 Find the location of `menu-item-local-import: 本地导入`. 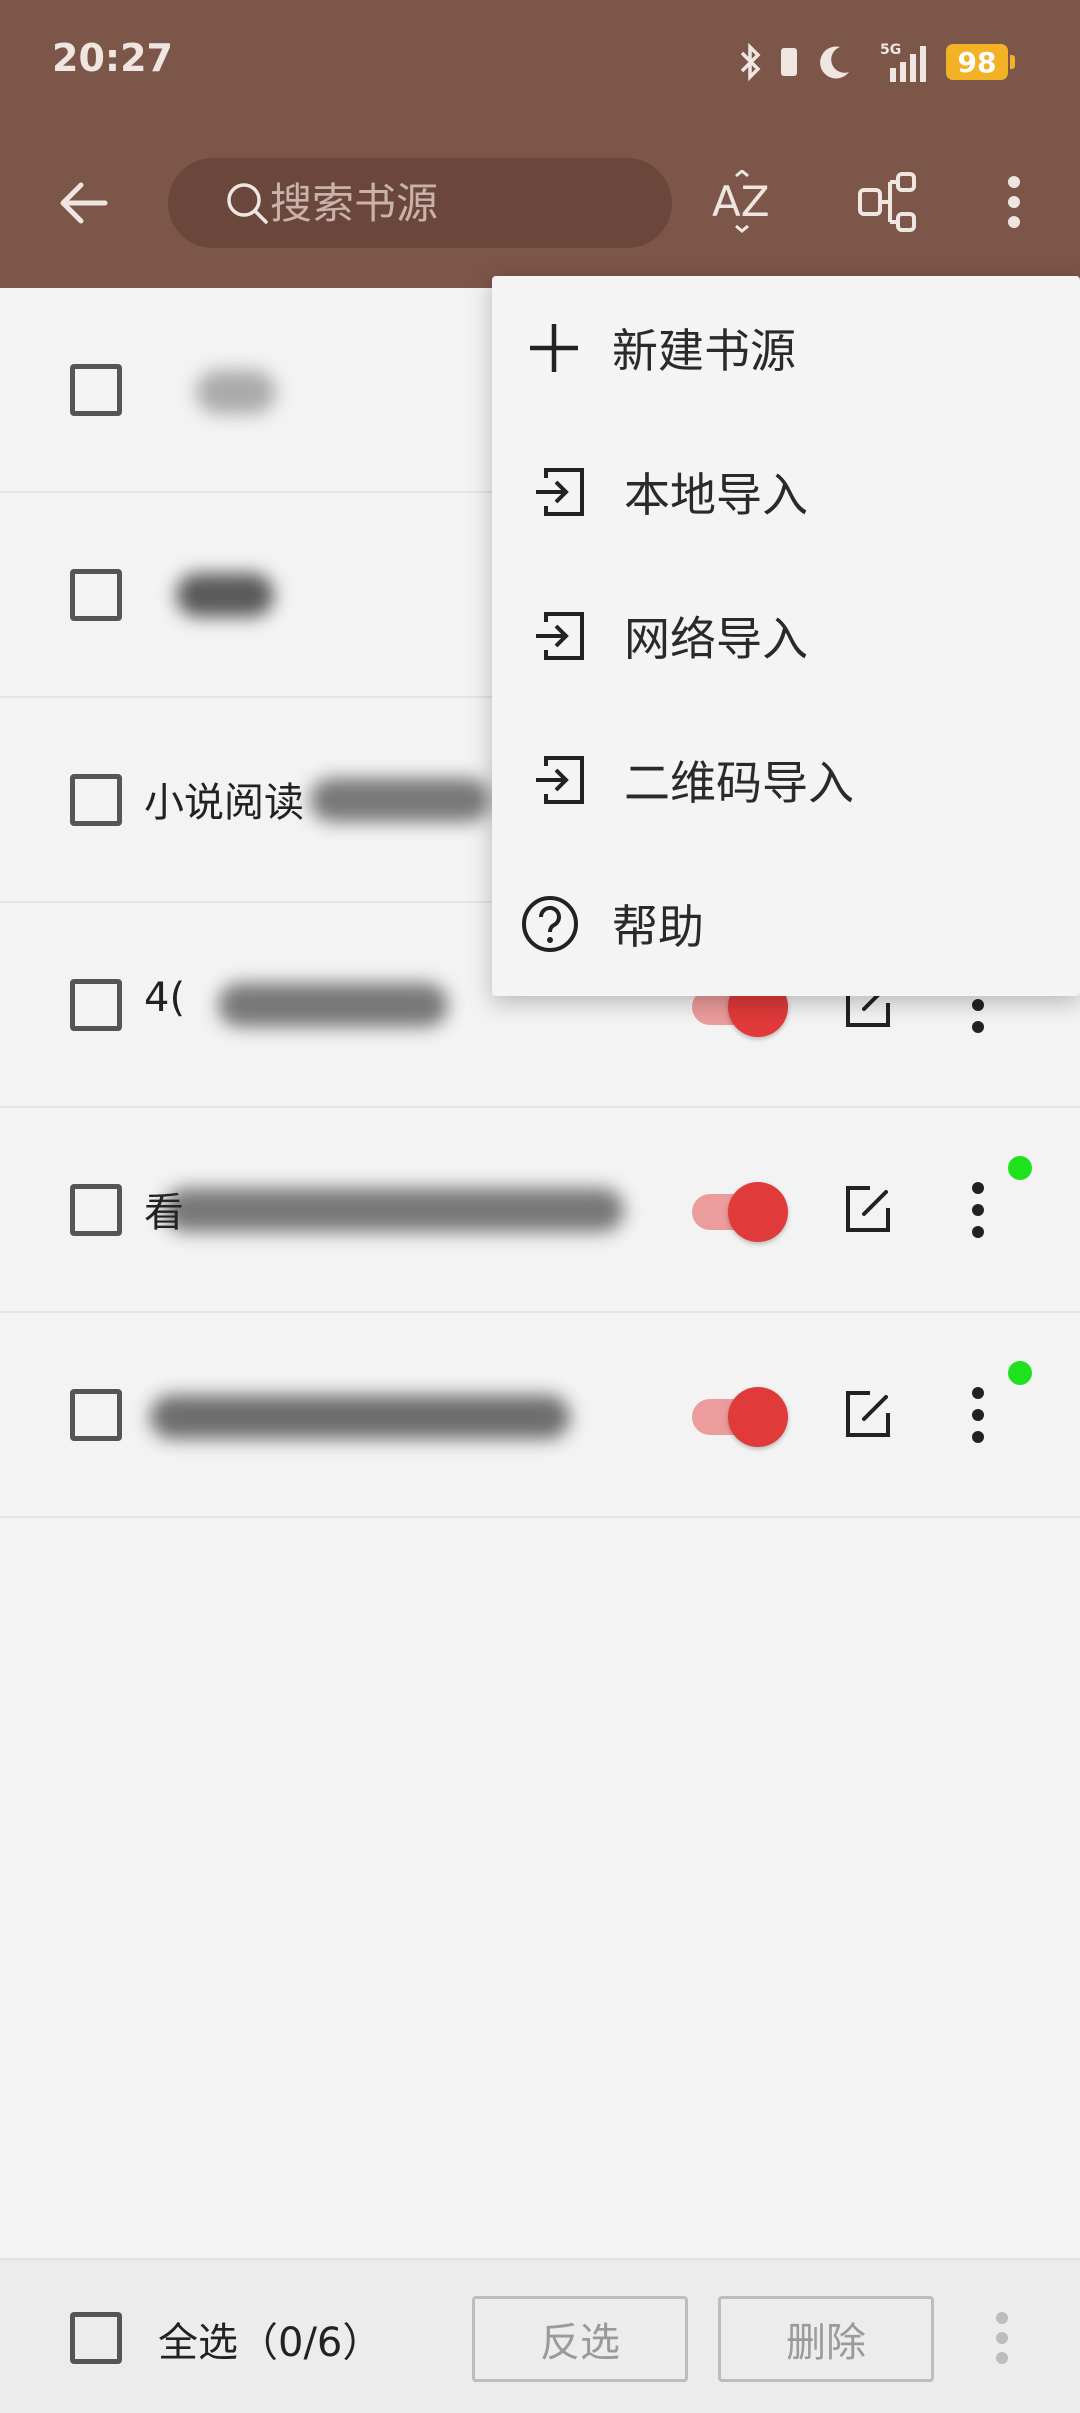

menu-item-local-import: 本地导入 is located at coordinates (786, 492).